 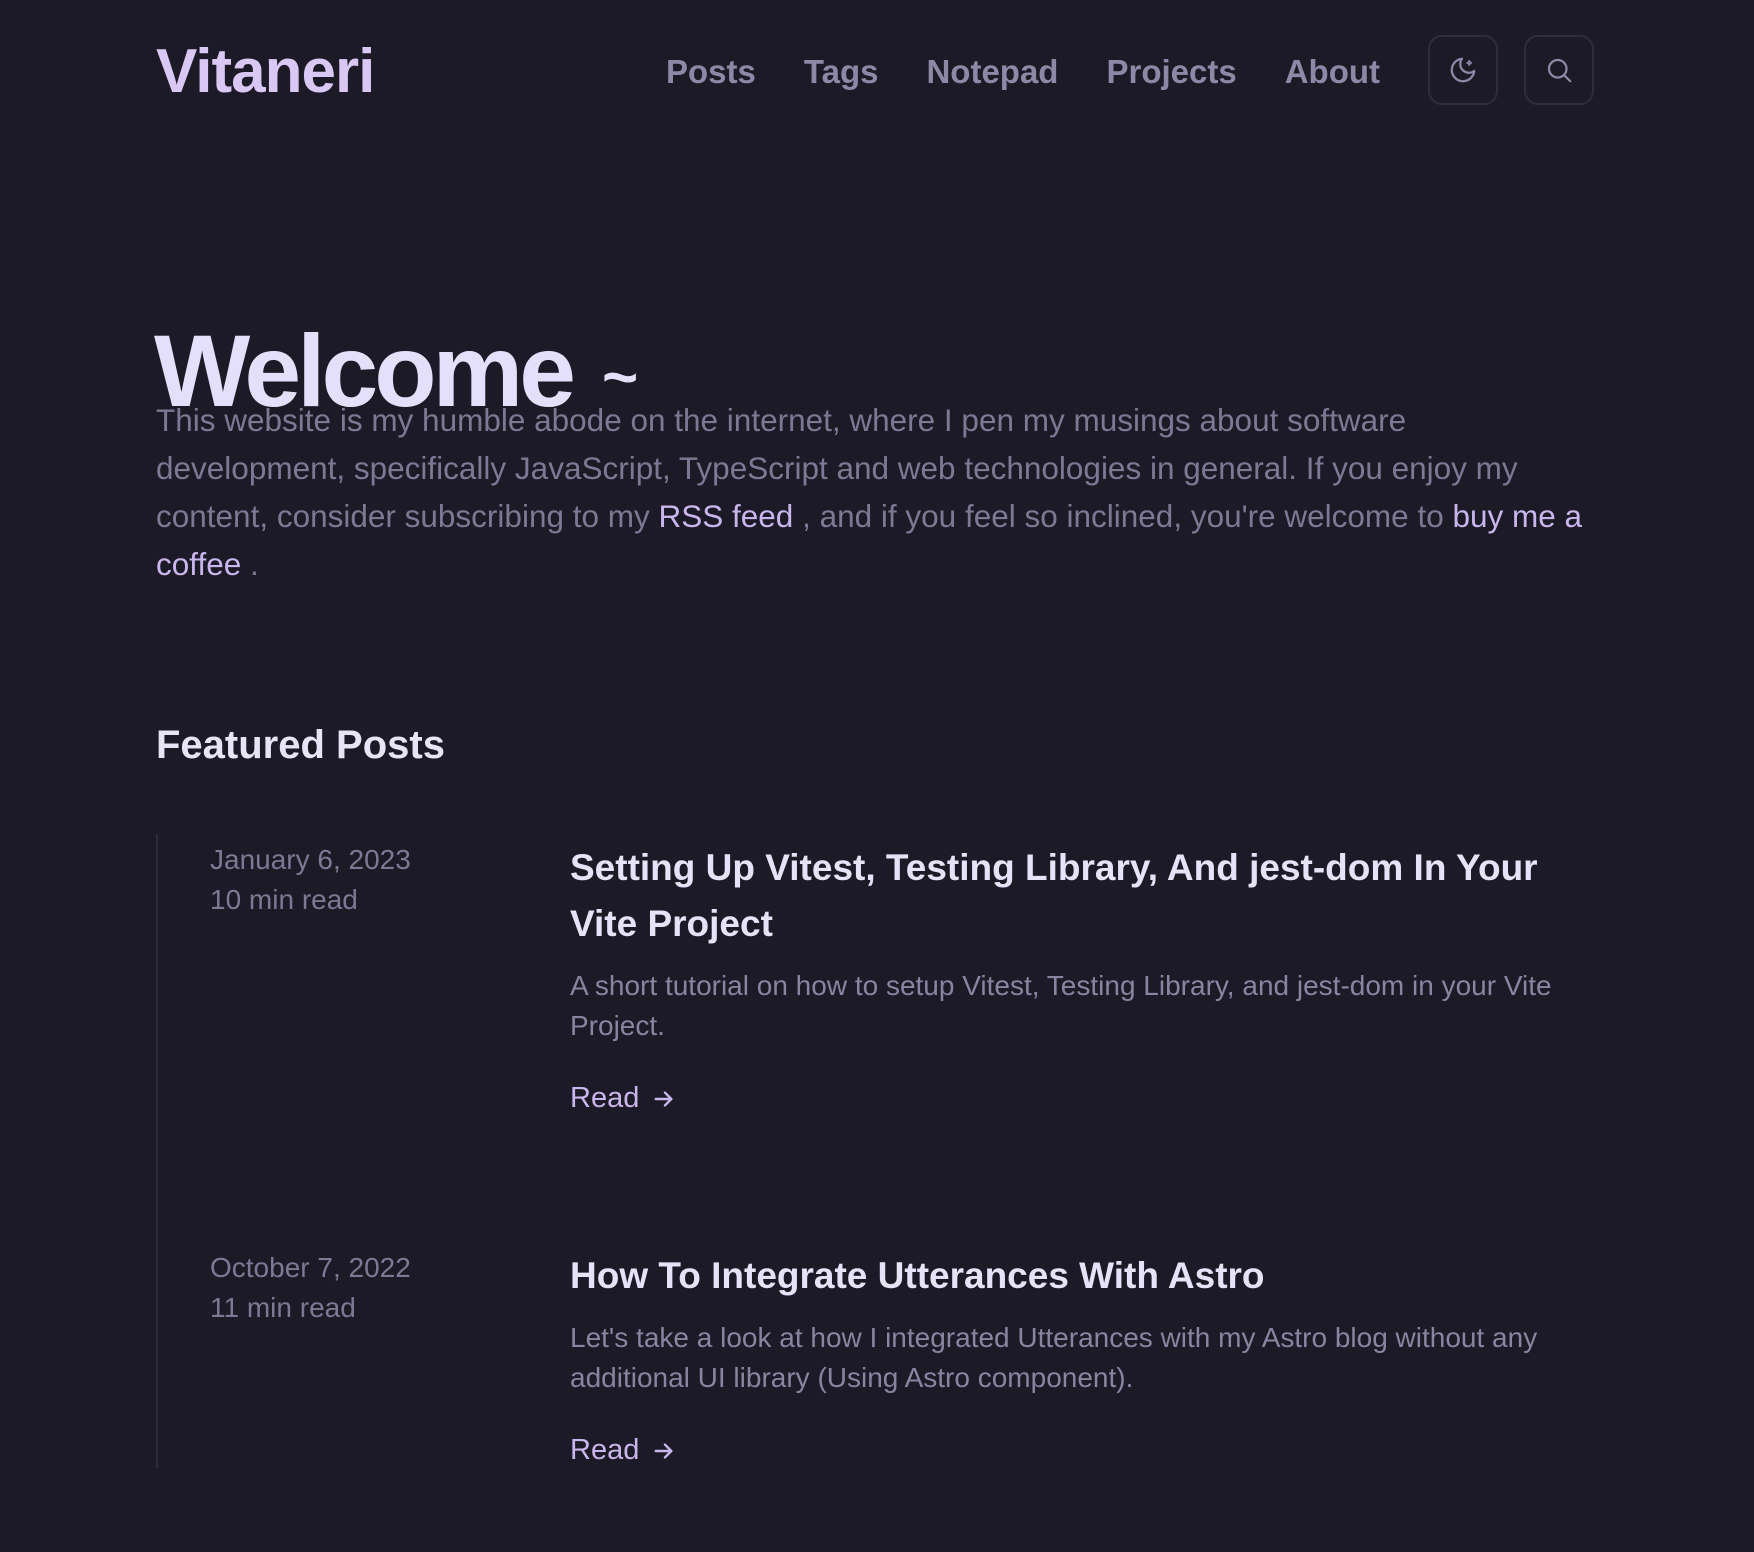 I want to click on site-logo: Vitaneri, so click(x=265, y=72).